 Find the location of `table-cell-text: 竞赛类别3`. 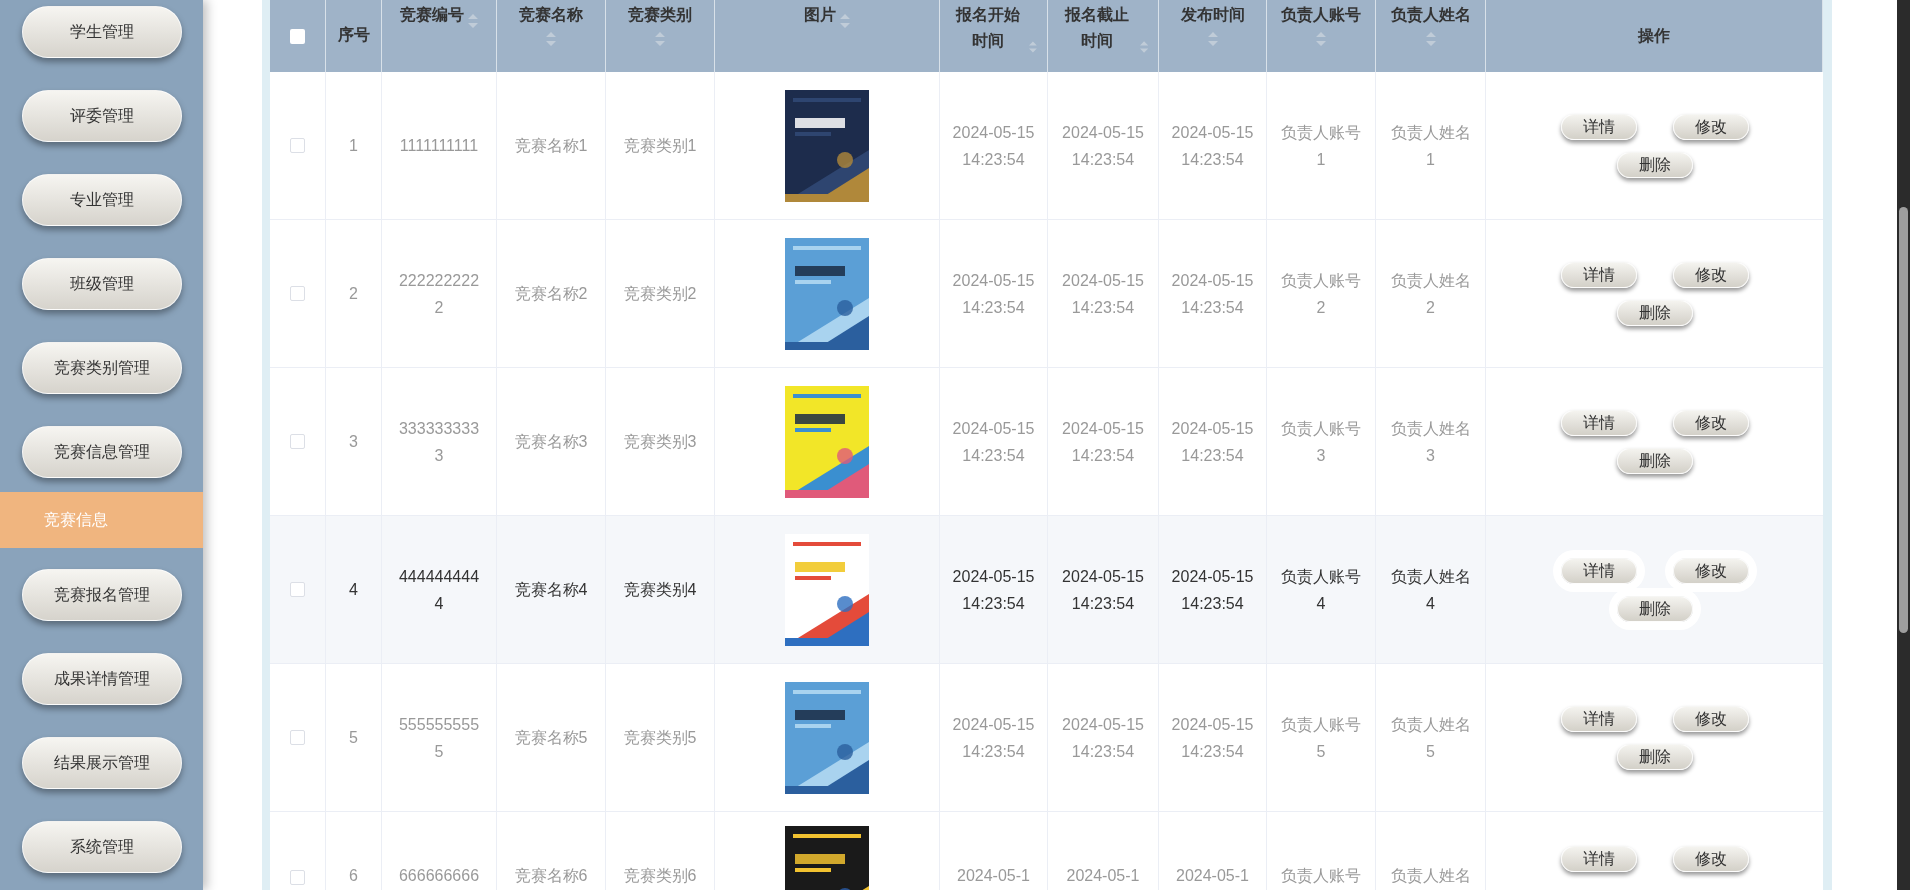

table-cell-text: 竞赛类别3 is located at coordinates (660, 442).